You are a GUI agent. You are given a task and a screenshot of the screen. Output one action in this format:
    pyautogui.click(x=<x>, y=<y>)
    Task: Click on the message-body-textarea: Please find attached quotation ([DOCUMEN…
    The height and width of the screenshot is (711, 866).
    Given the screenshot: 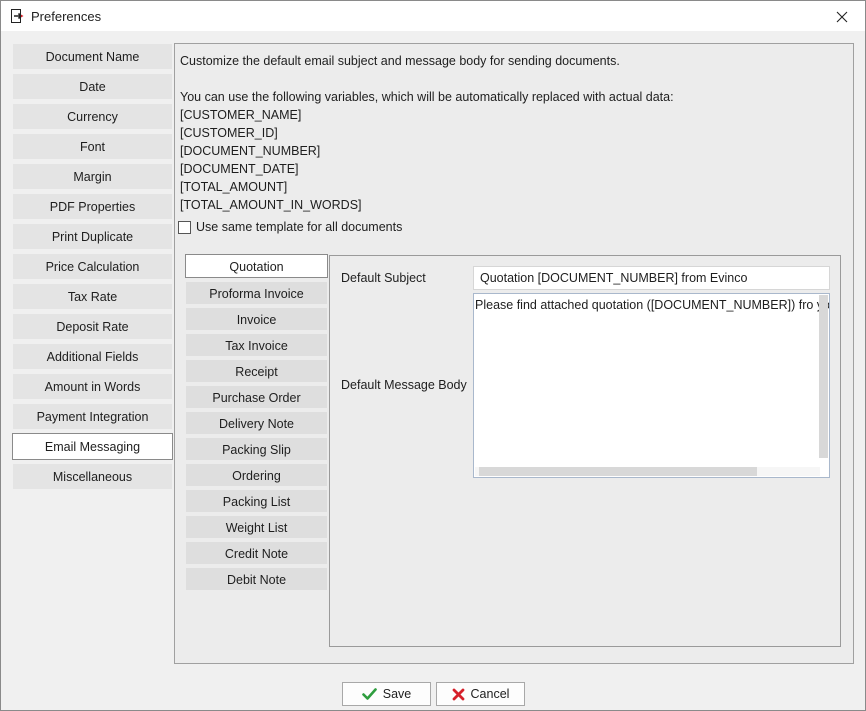 What is the action you would take?
    pyautogui.click(x=651, y=385)
    